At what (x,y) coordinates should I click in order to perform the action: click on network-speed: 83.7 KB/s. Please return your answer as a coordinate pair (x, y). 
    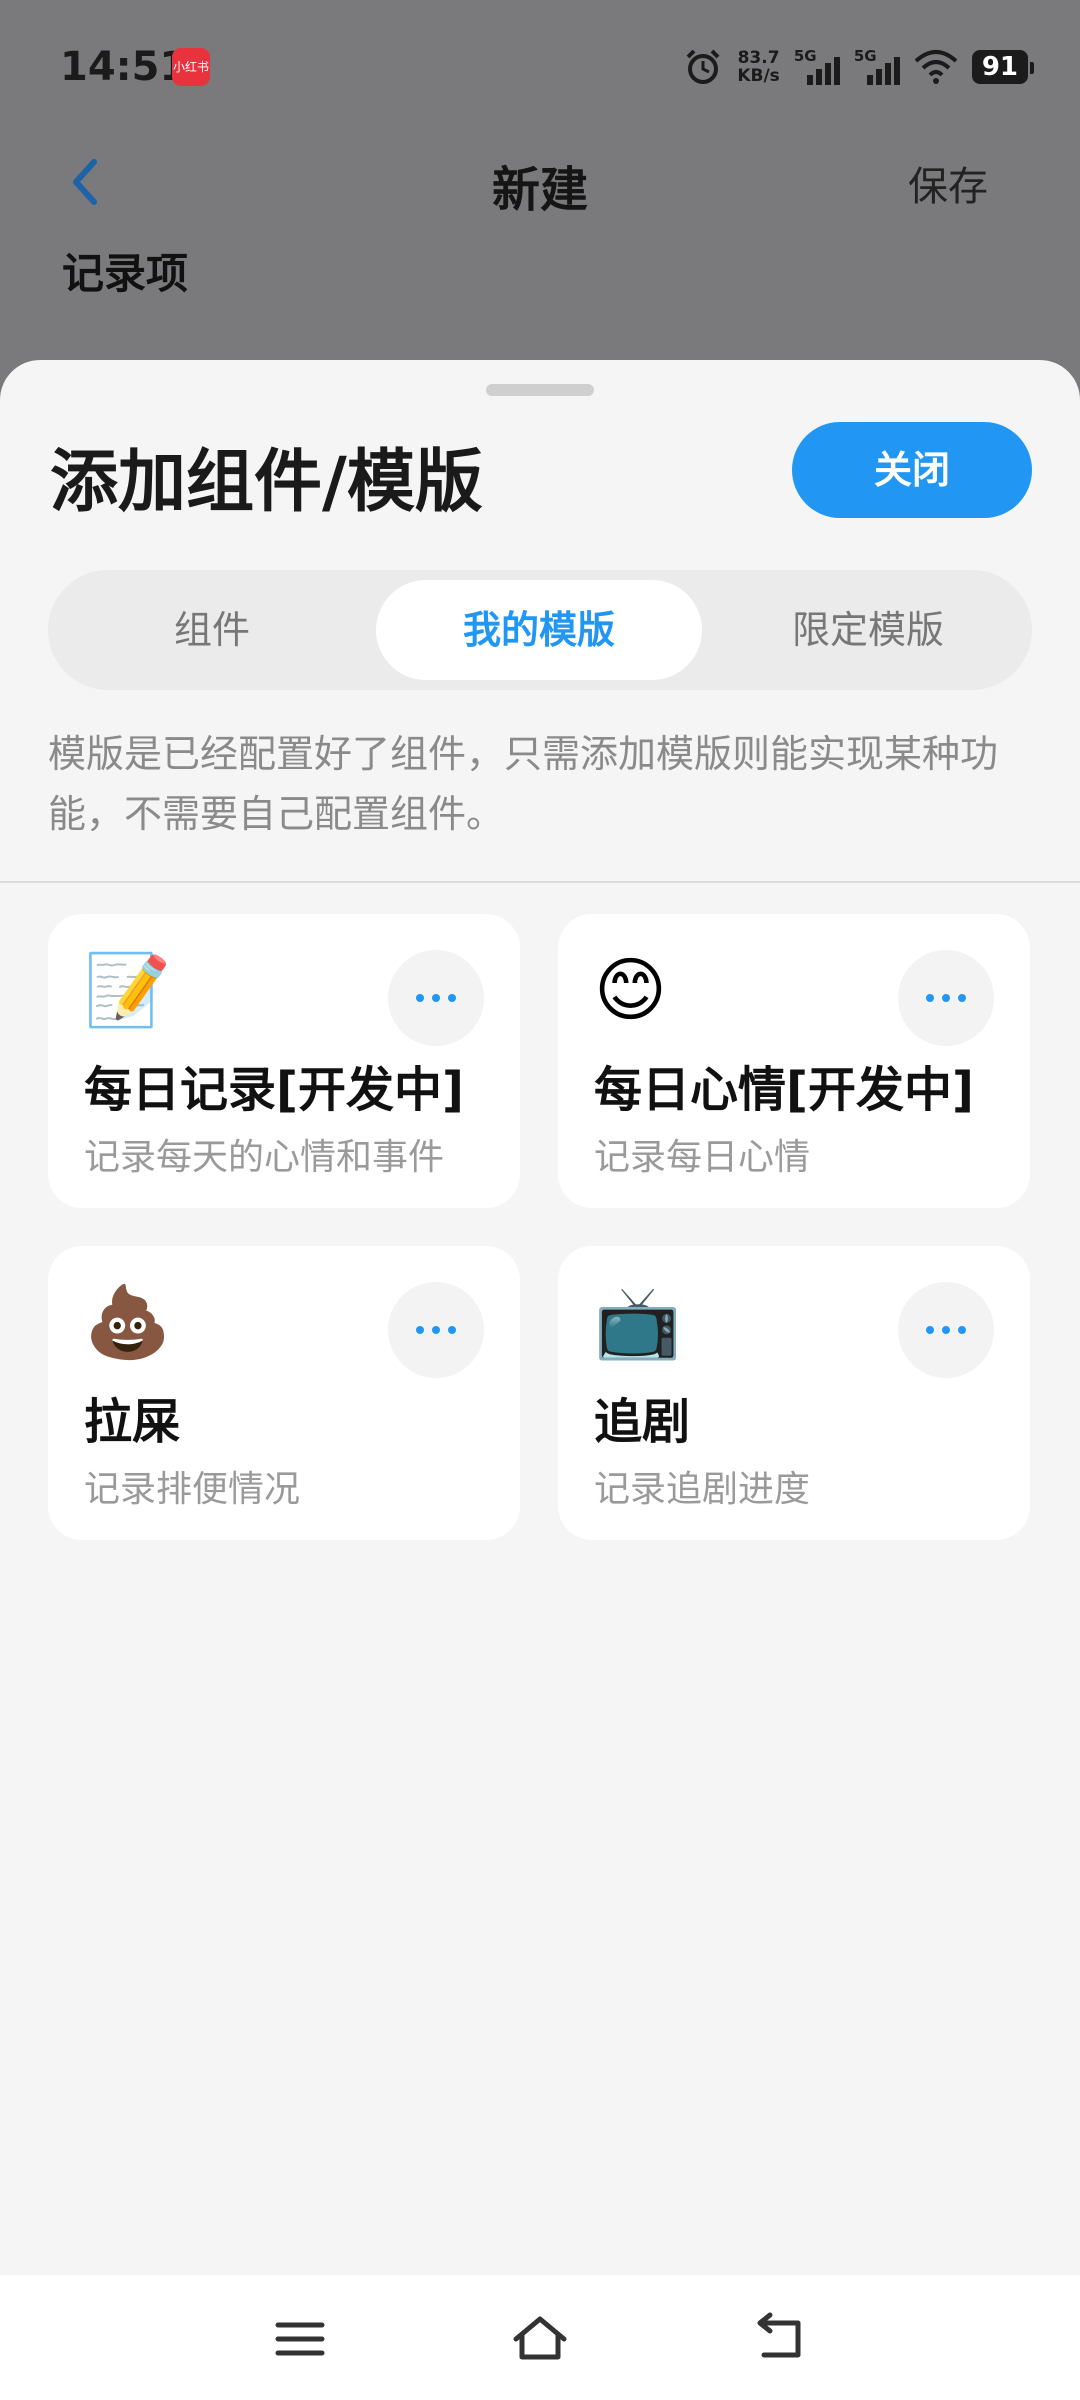
    Looking at the image, I should click on (758, 67).